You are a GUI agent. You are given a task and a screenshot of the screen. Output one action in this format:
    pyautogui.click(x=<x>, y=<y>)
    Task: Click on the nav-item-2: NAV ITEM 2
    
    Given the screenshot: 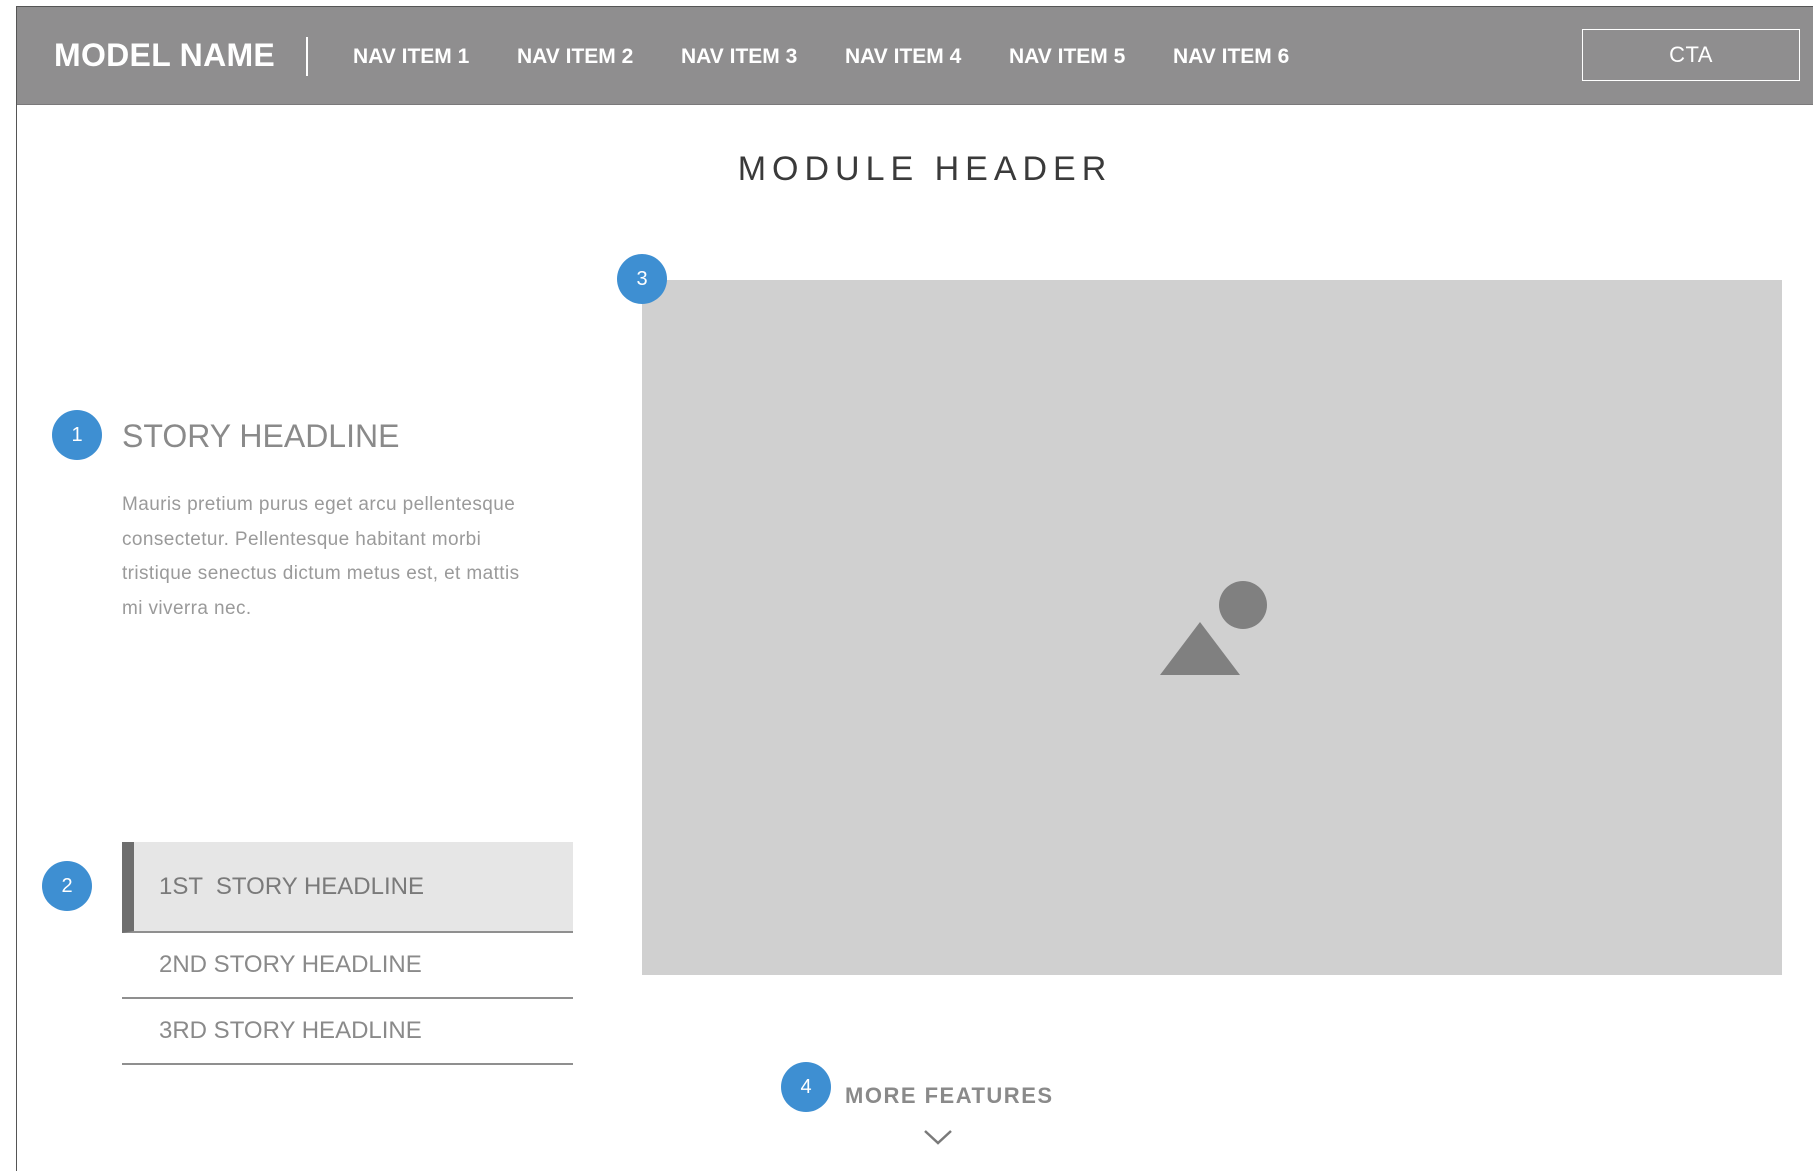 What is the action you would take?
    pyautogui.click(x=599, y=57)
    